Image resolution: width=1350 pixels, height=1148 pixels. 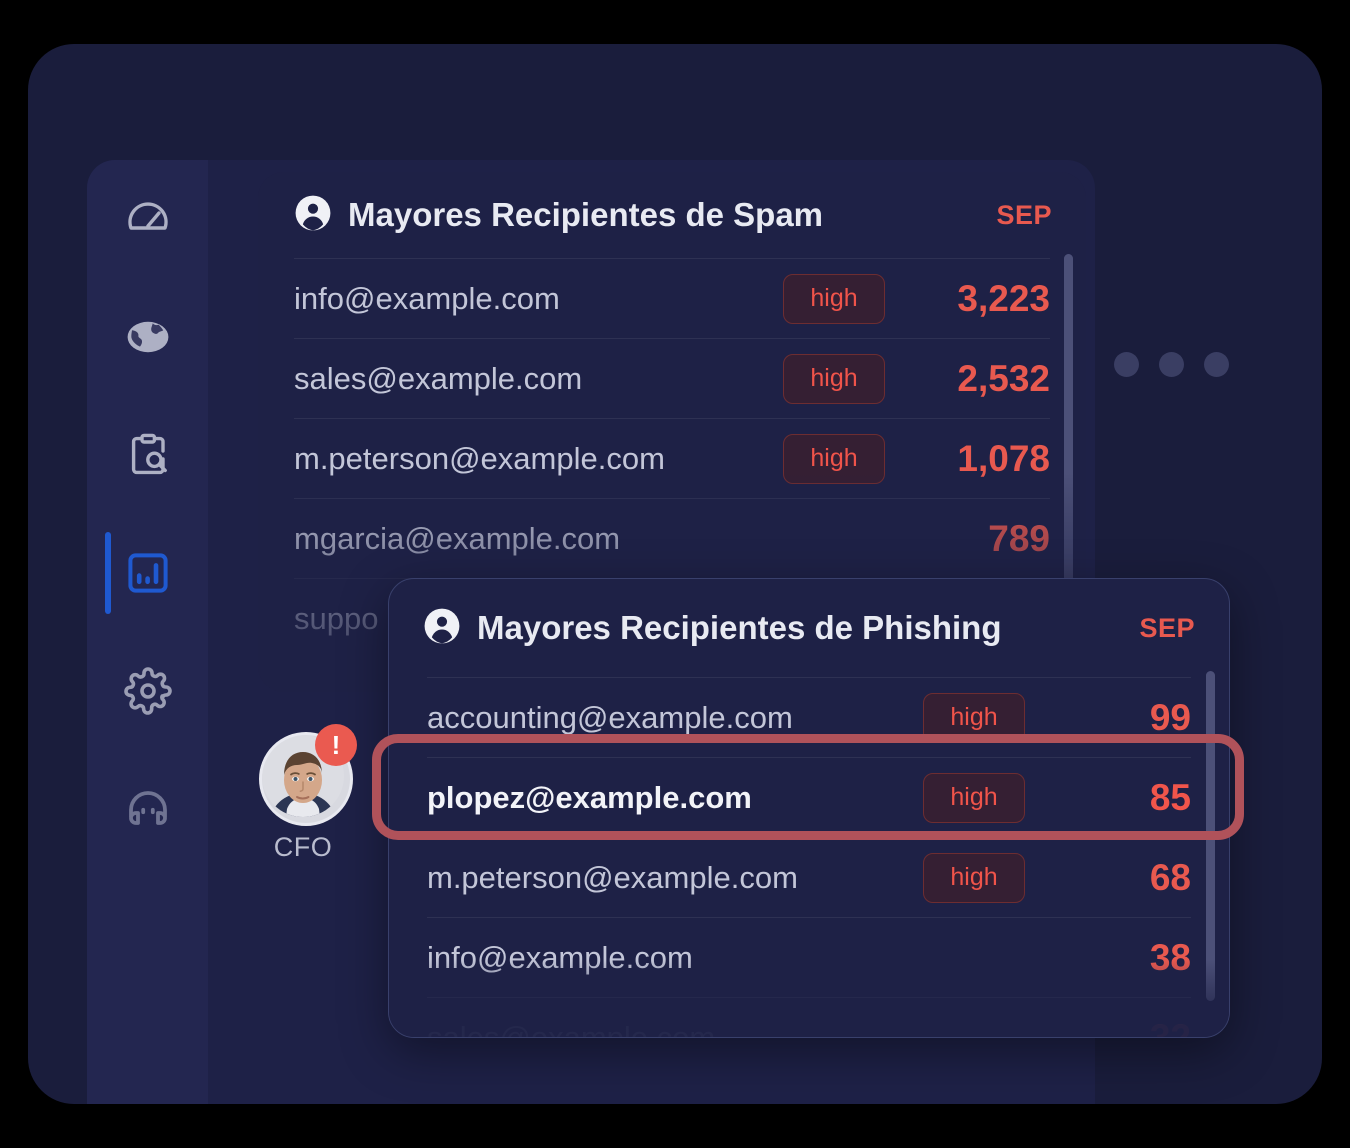 I want to click on globe-icon, so click(x=148, y=337).